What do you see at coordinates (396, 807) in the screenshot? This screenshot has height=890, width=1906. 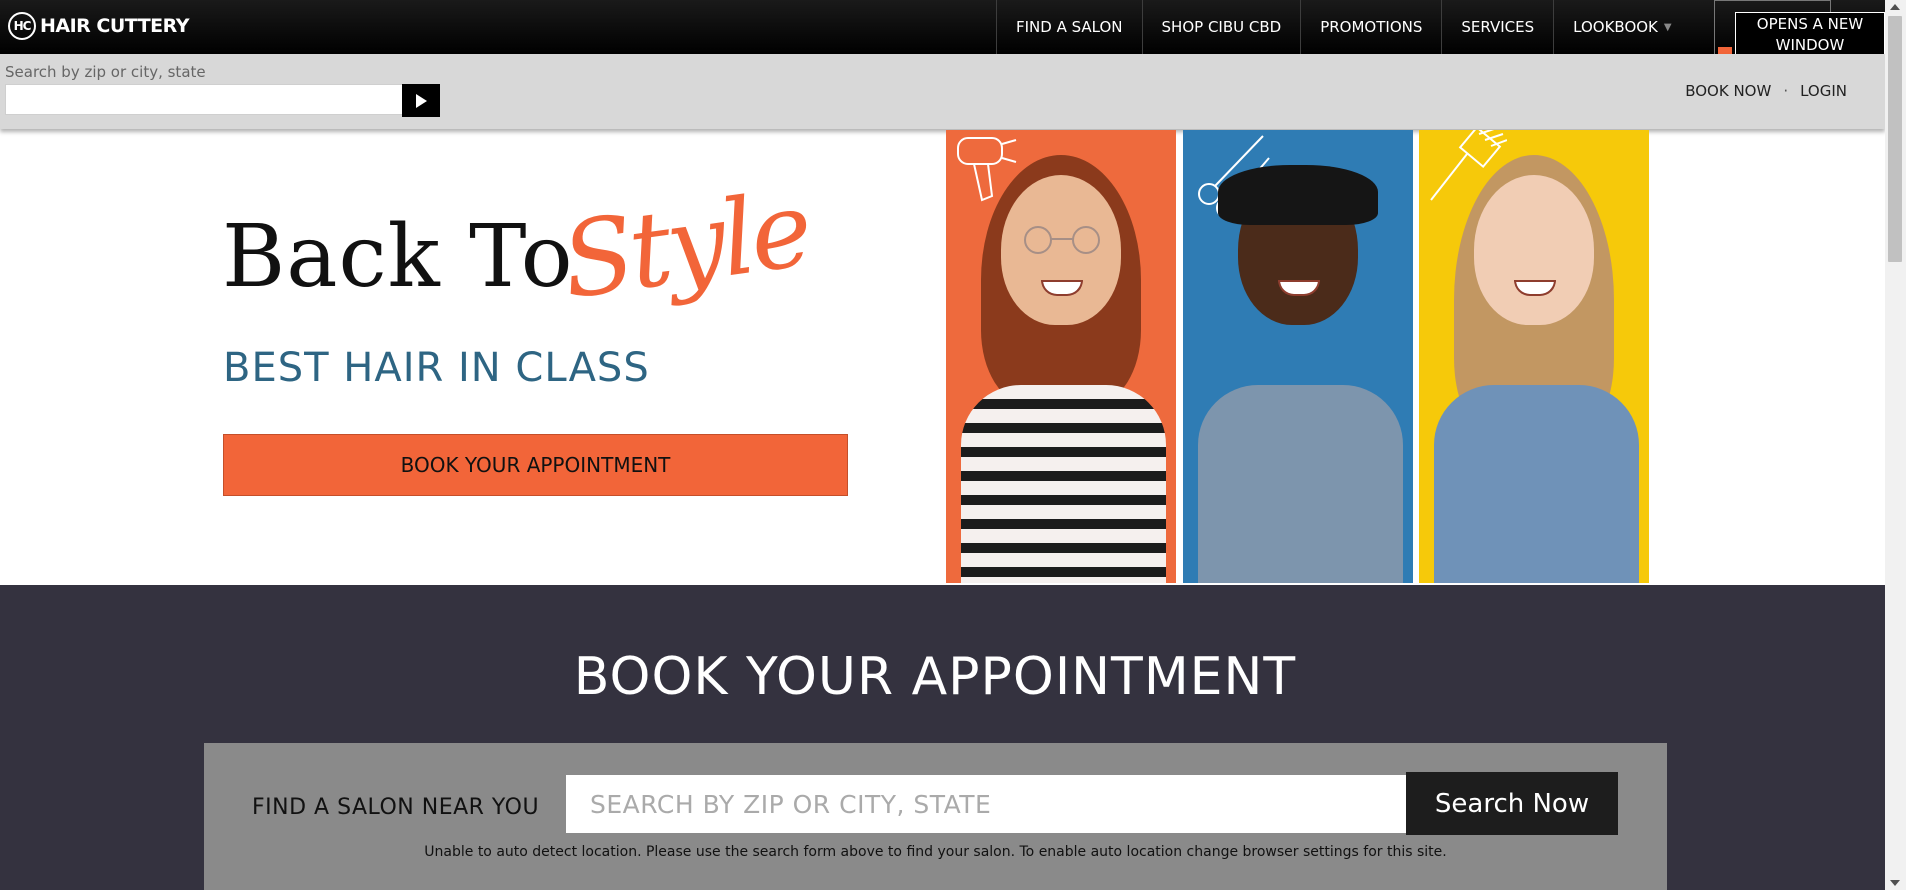 I see `finder-label: FIND A SALON NEAR YOU` at bounding box center [396, 807].